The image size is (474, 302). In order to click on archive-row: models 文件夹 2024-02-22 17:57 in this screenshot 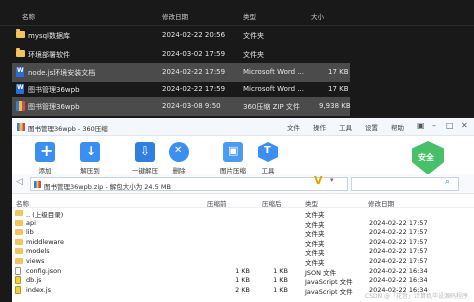, I will do `click(243, 252)`.